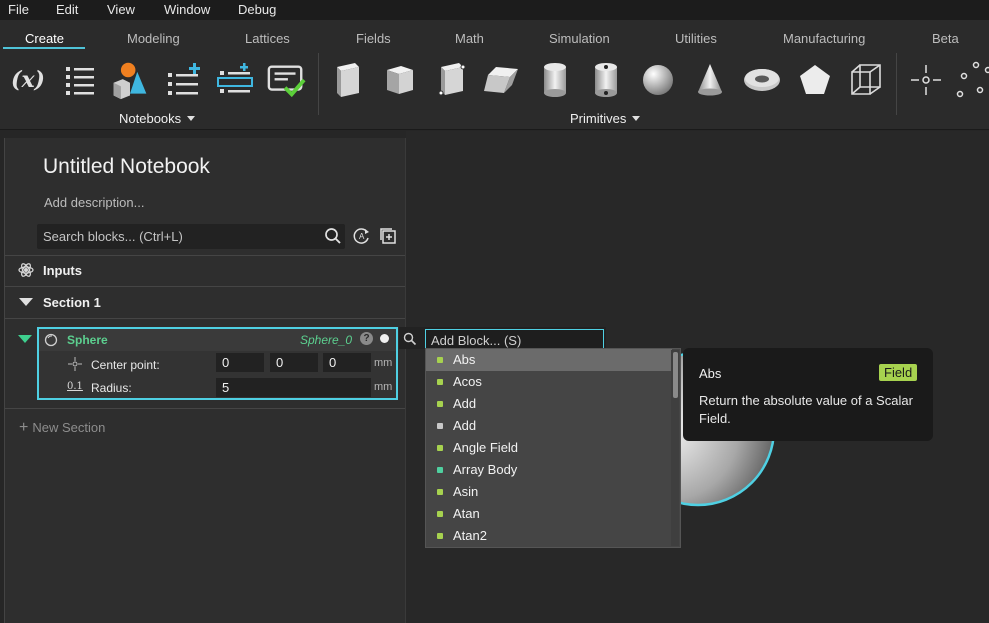 This screenshot has height=623, width=989. I want to click on inputs-header: Inputs, so click(62, 270).